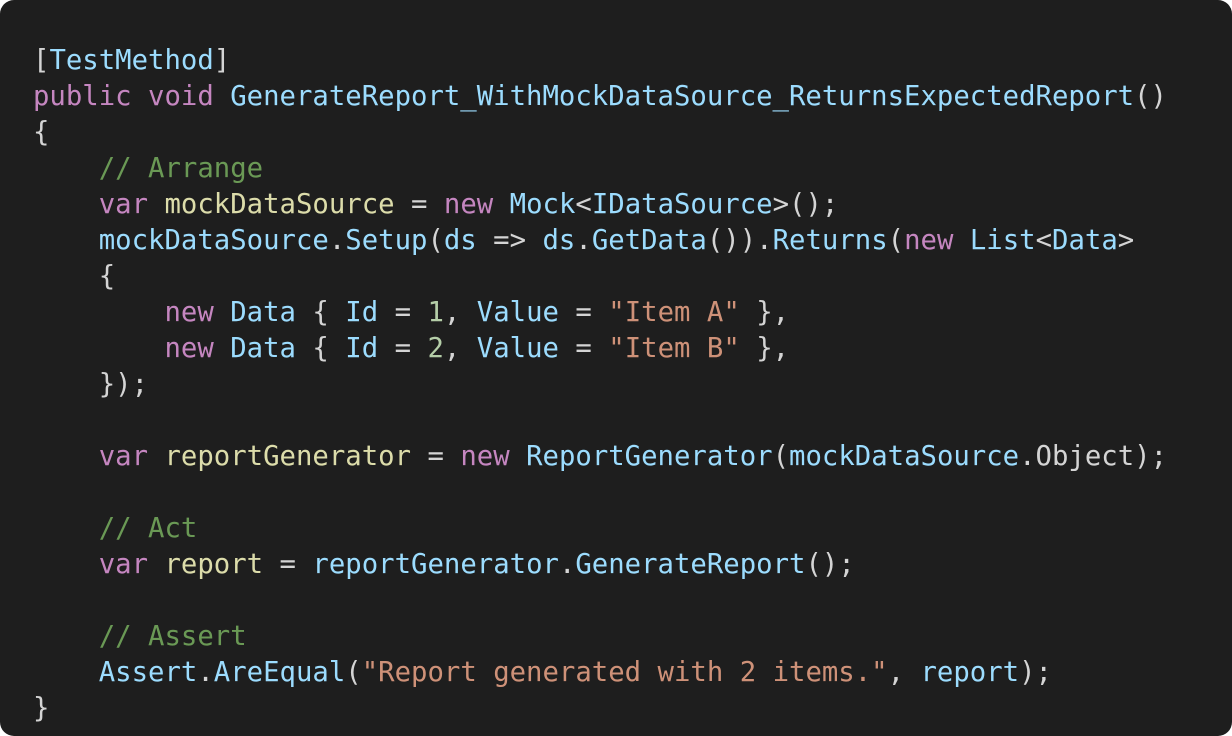  I want to click on punctuation-token: );, so click(1035, 672).